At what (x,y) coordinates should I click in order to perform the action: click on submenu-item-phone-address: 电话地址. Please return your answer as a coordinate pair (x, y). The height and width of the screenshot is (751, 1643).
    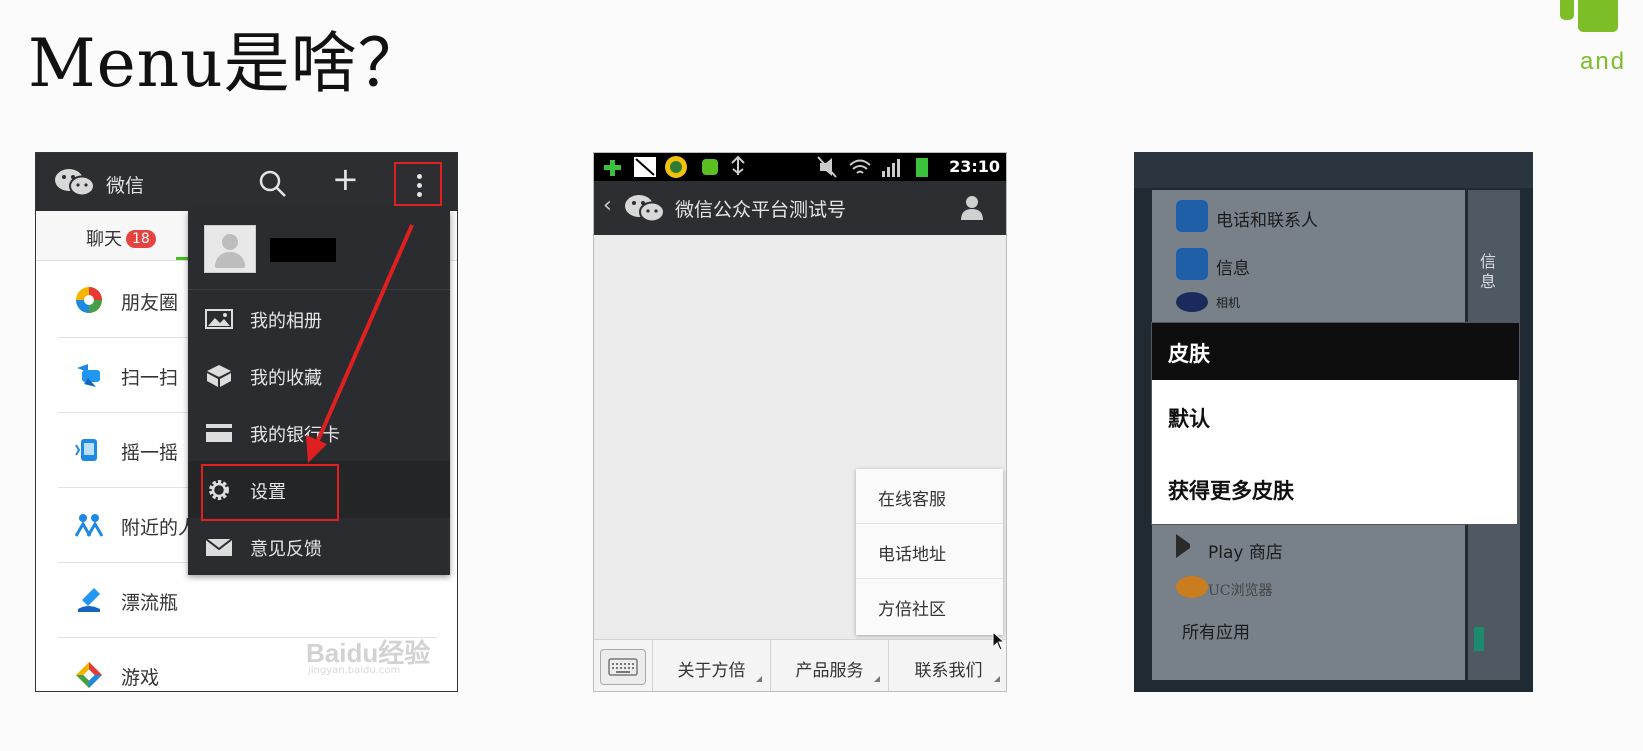
    Looking at the image, I should click on (929, 551).